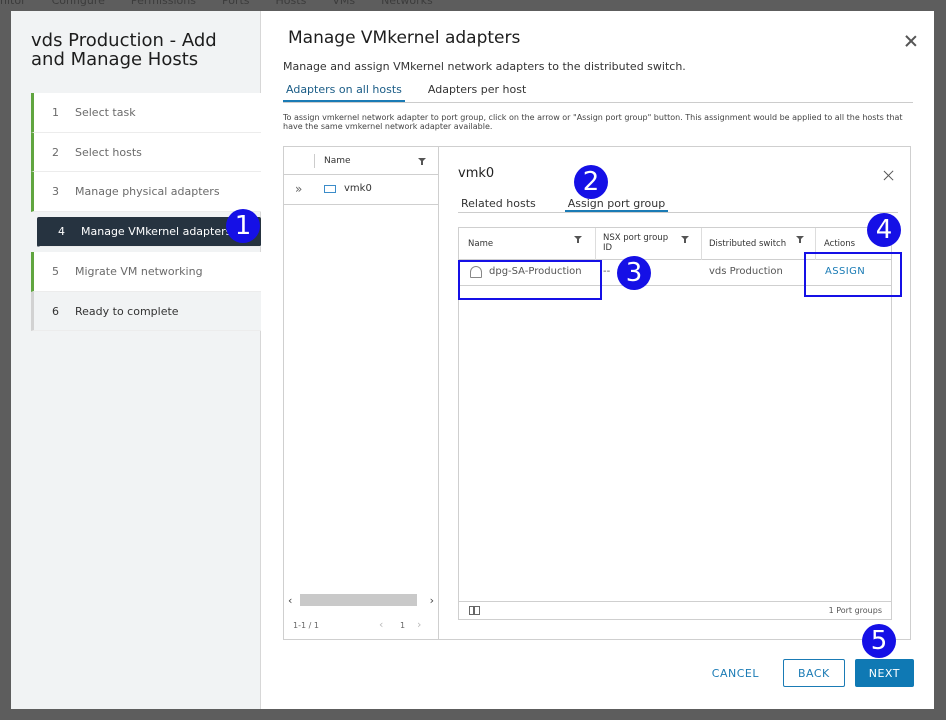  Describe the element at coordinates (746, 271) in the screenshot. I see `distributed-switch-name: vds Production` at that location.